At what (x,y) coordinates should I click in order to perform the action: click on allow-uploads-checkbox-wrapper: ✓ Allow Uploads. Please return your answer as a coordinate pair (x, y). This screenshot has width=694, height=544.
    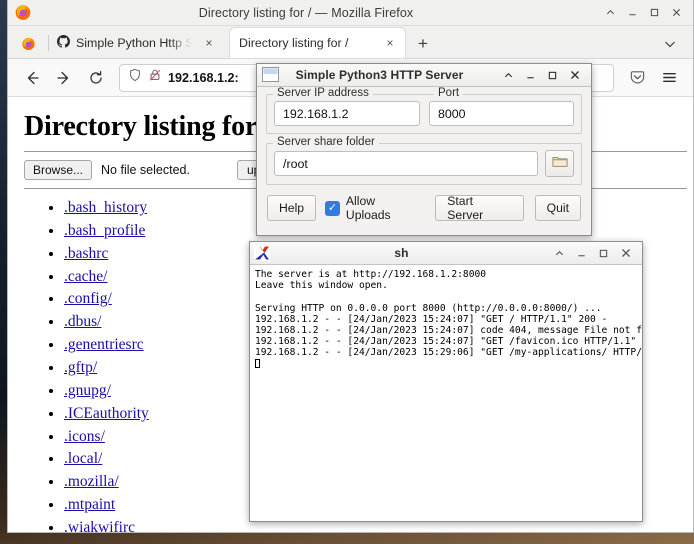
    Looking at the image, I should click on (373, 208).